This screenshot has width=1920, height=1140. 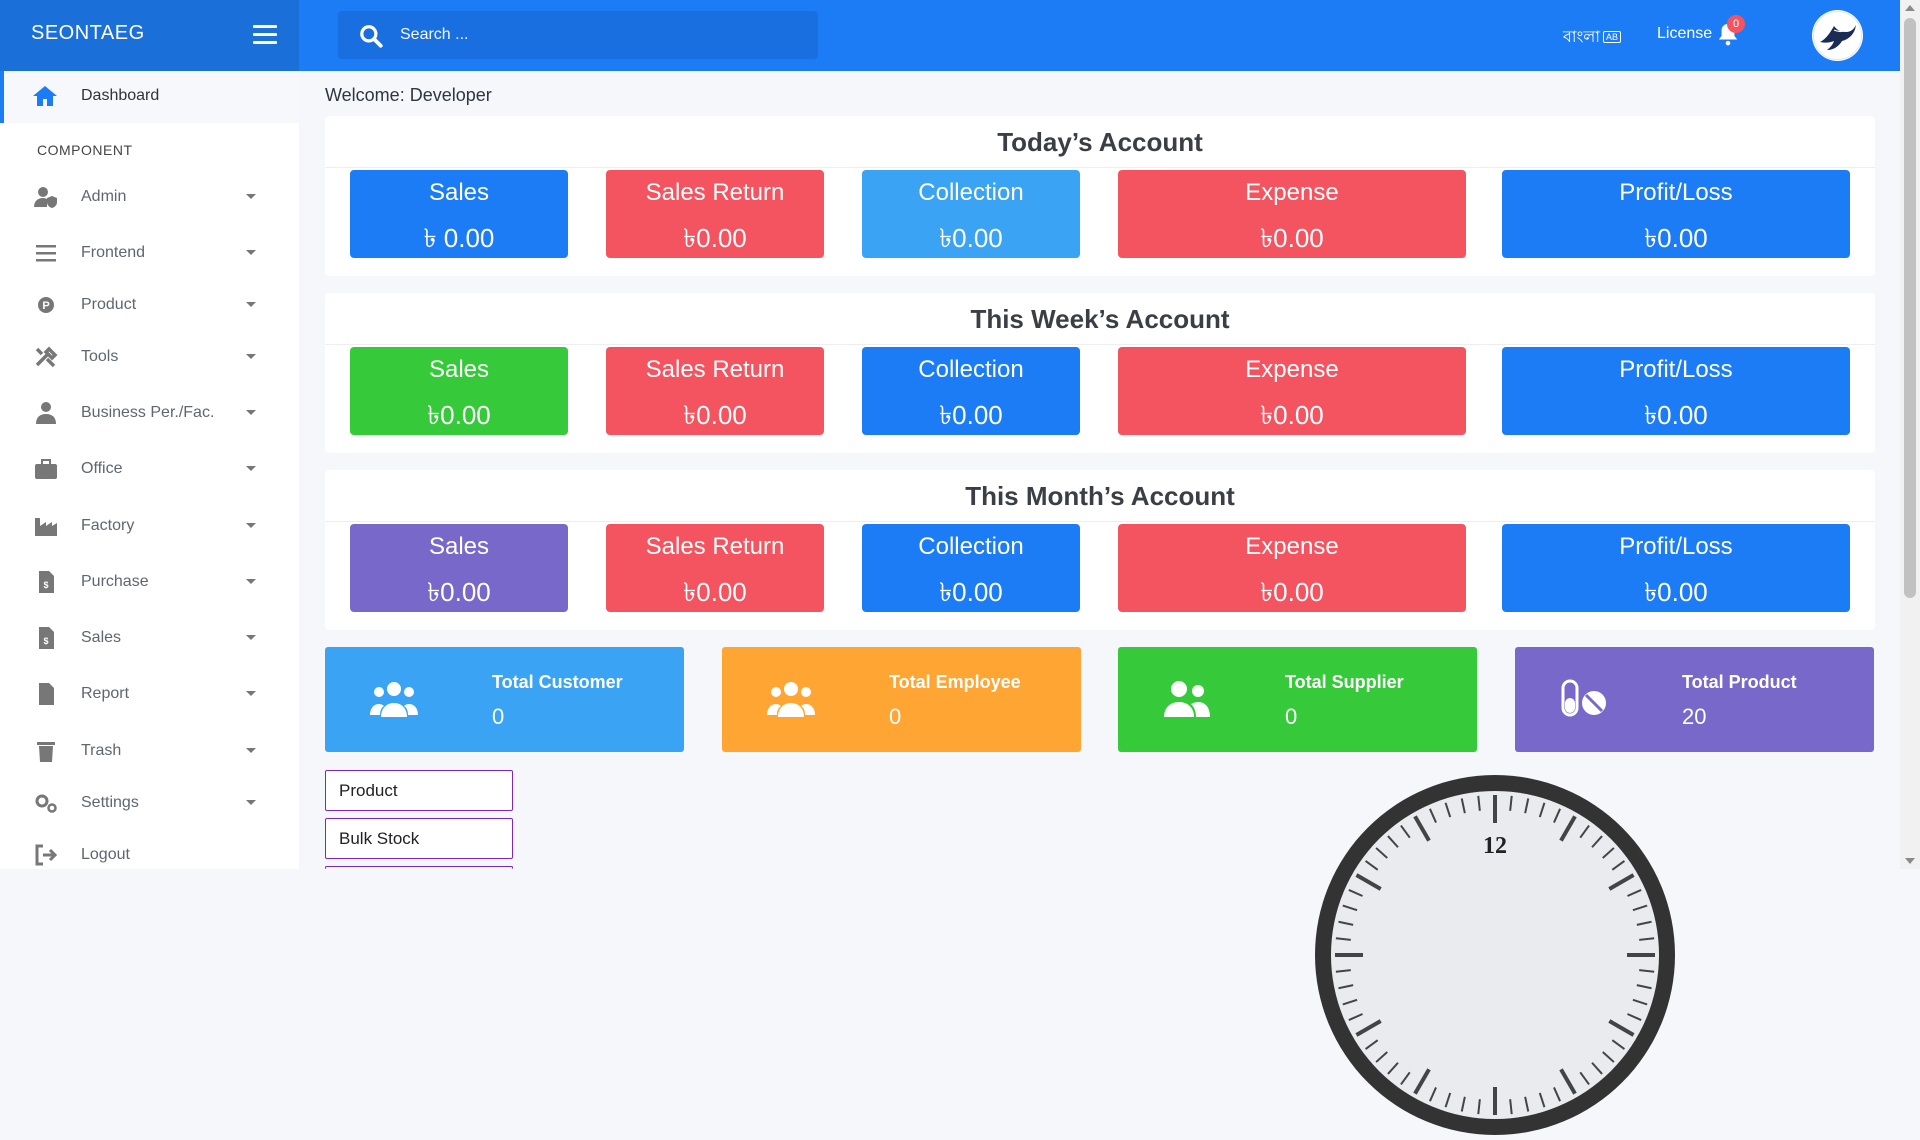 I want to click on license-link: License, so click(x=1684, y=34).